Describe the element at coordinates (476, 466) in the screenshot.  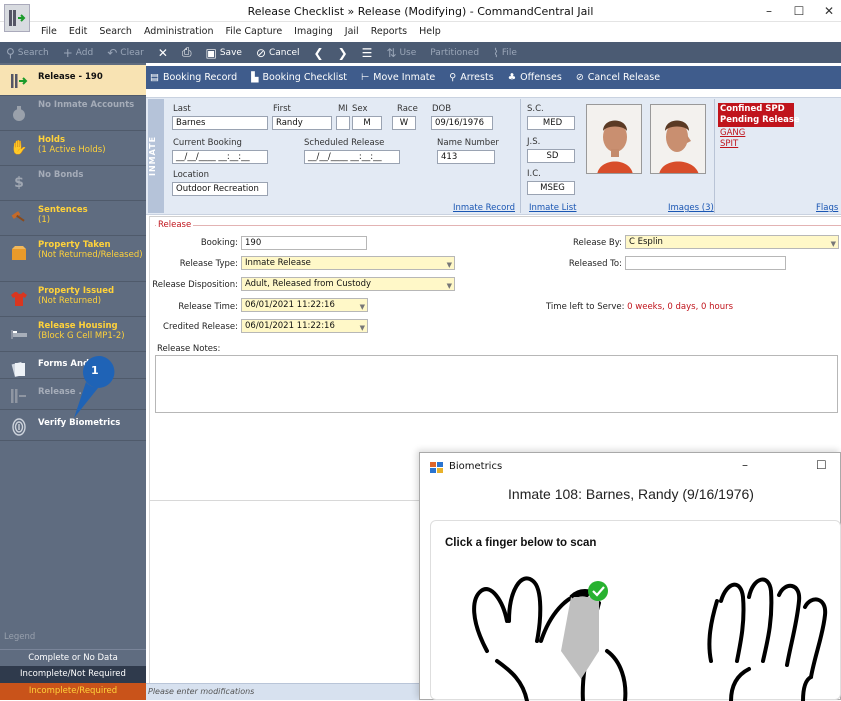
I see `biometrics-title: Biometrics` at that location.